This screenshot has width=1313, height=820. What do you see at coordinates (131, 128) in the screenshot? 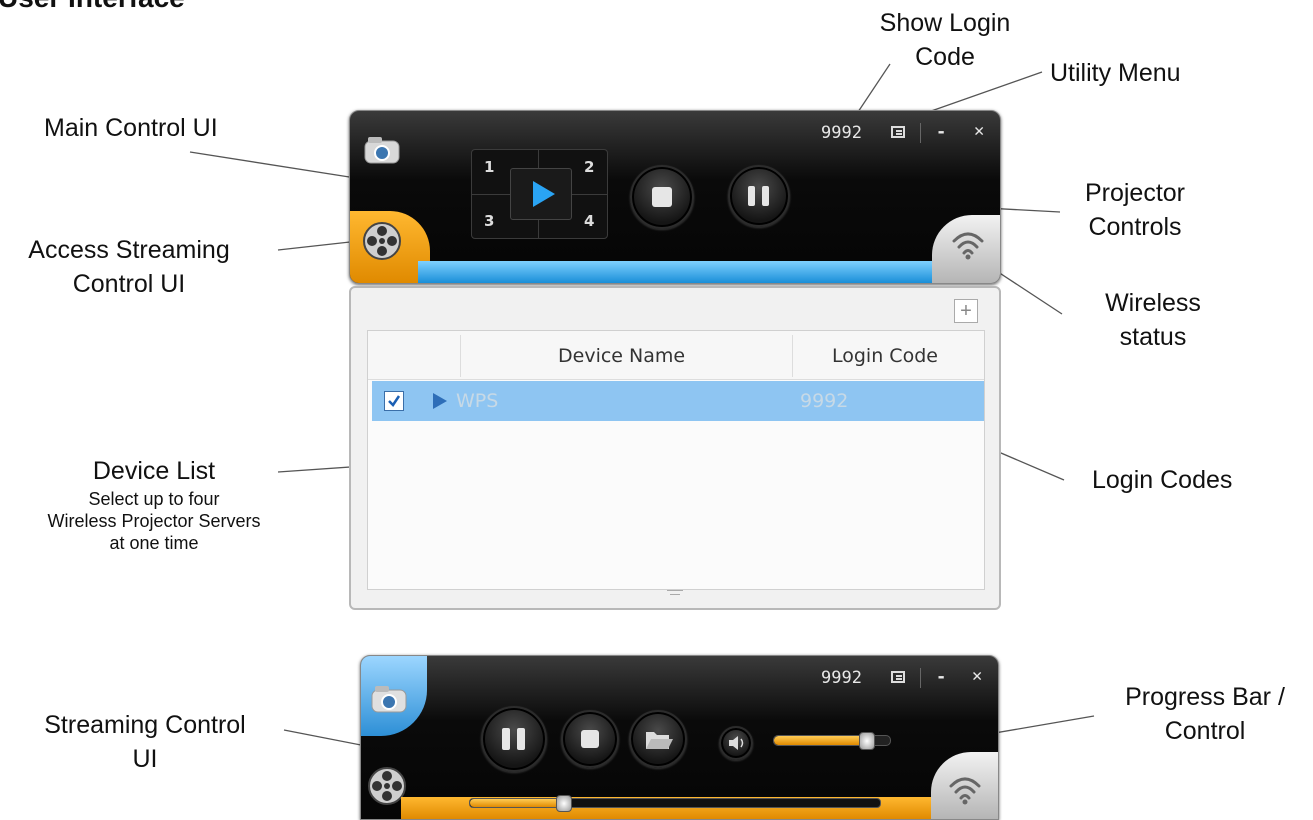
I see `label-main-control-ui: Main Control UI` at bounding box center [131, 128].